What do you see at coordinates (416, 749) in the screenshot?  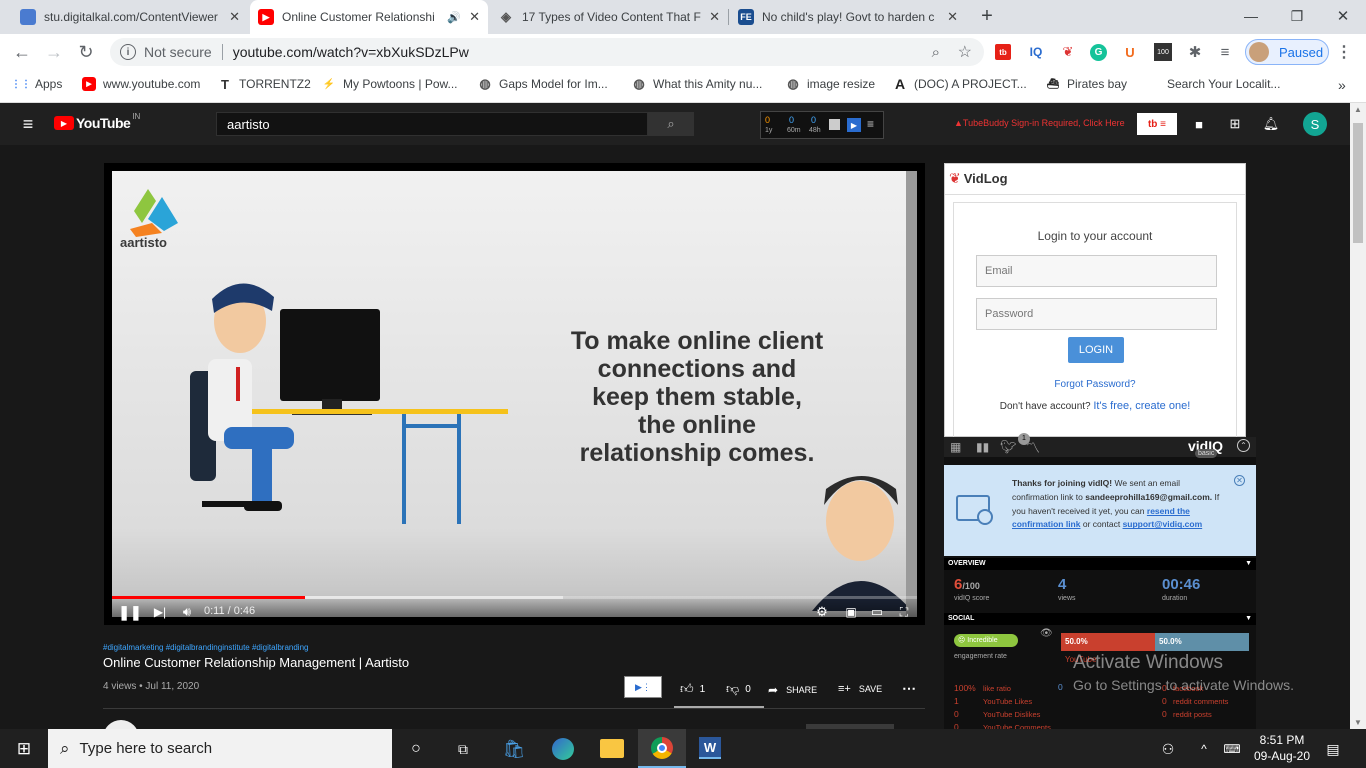 I see `cortana-icon: ○` at bounding box center [416, 749].